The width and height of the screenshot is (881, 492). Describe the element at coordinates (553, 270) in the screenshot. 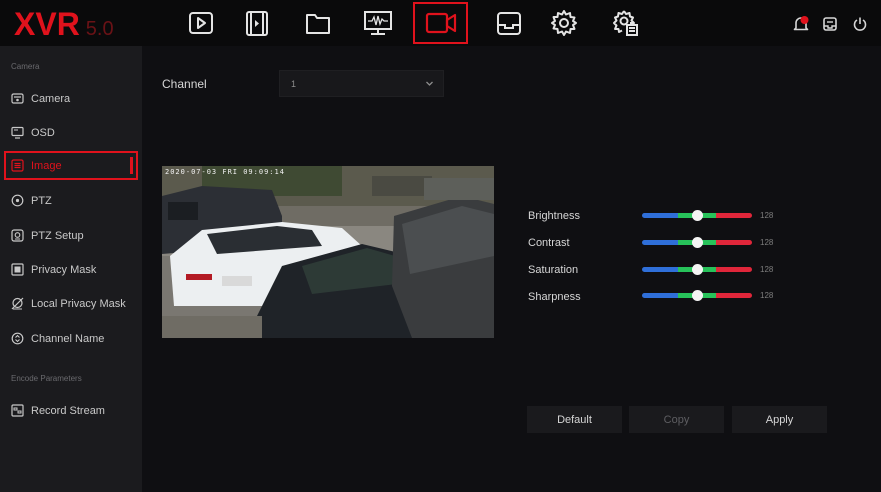

I see `saturation-label: Saturation` at that location.